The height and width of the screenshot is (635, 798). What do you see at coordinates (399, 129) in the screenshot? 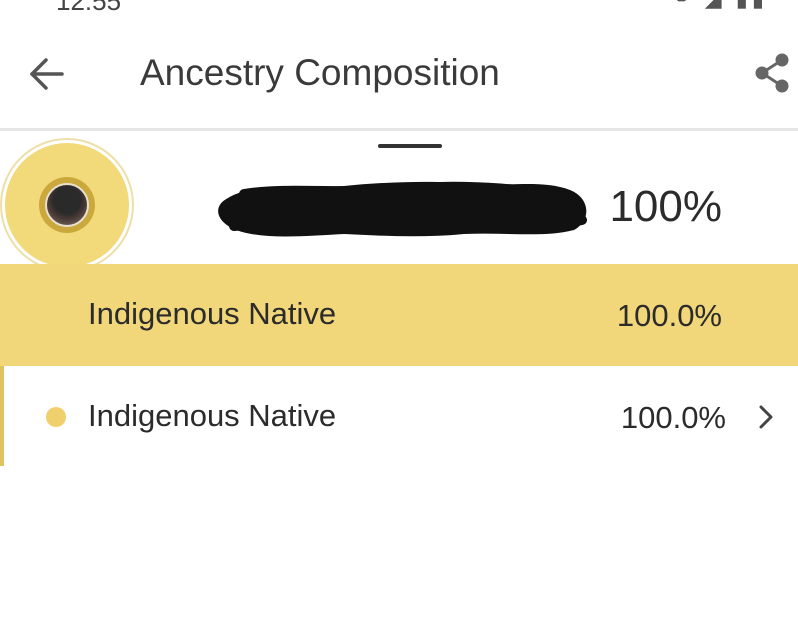
I see `header-divider` at bounding box center [399, 129].